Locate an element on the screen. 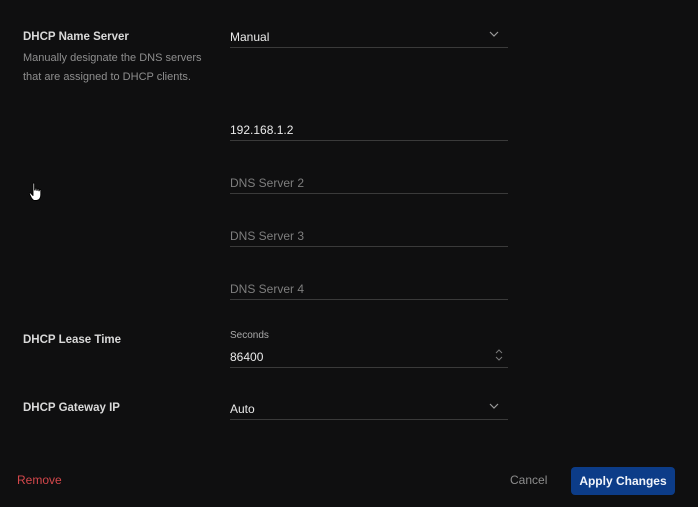 The height and width of the screenshot is (507, 698). dns-server-3-input is located at coordinates (369, 236).